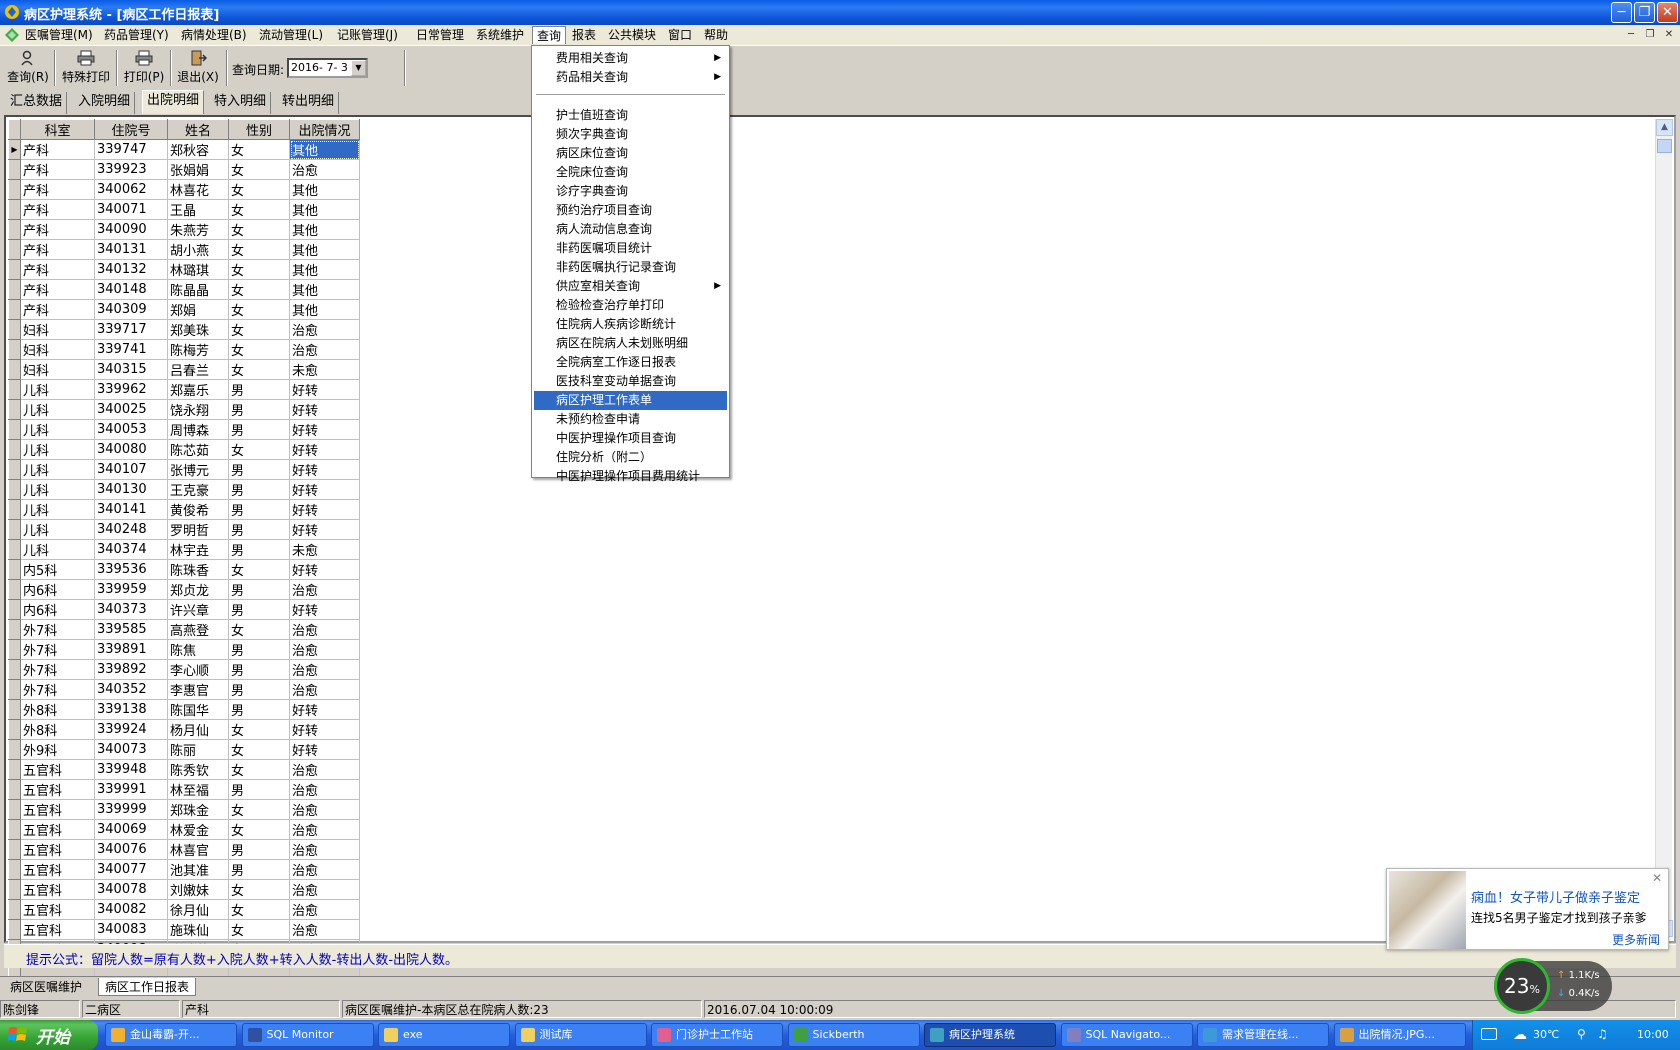 This screenshot has height=1050, width=1680. Describe the element at coordinates (184, 269) in the screenshot. I see `table-row: 产科 340132 林璐琪女其他` at that location.